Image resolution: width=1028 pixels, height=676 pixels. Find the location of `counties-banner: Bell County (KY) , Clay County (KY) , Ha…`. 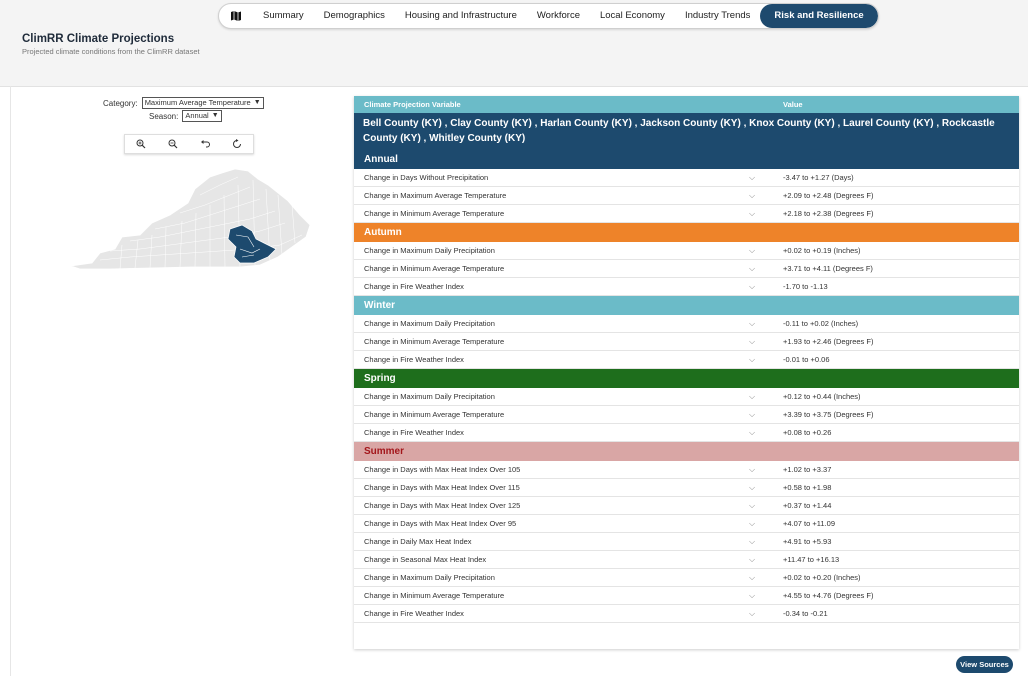

counties-banner: Bell County (KY) , Clay County (KY) , Ha… is located at coordinates (686, 131).